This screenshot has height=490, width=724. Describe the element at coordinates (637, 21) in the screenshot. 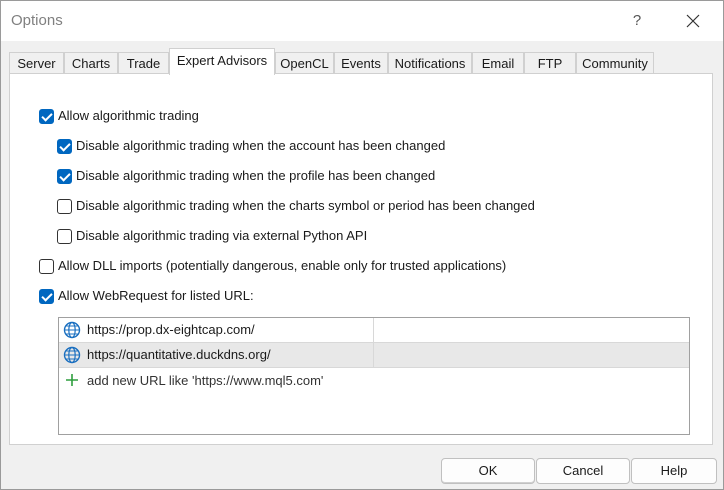

I see `help-title-button: ?` at that location.